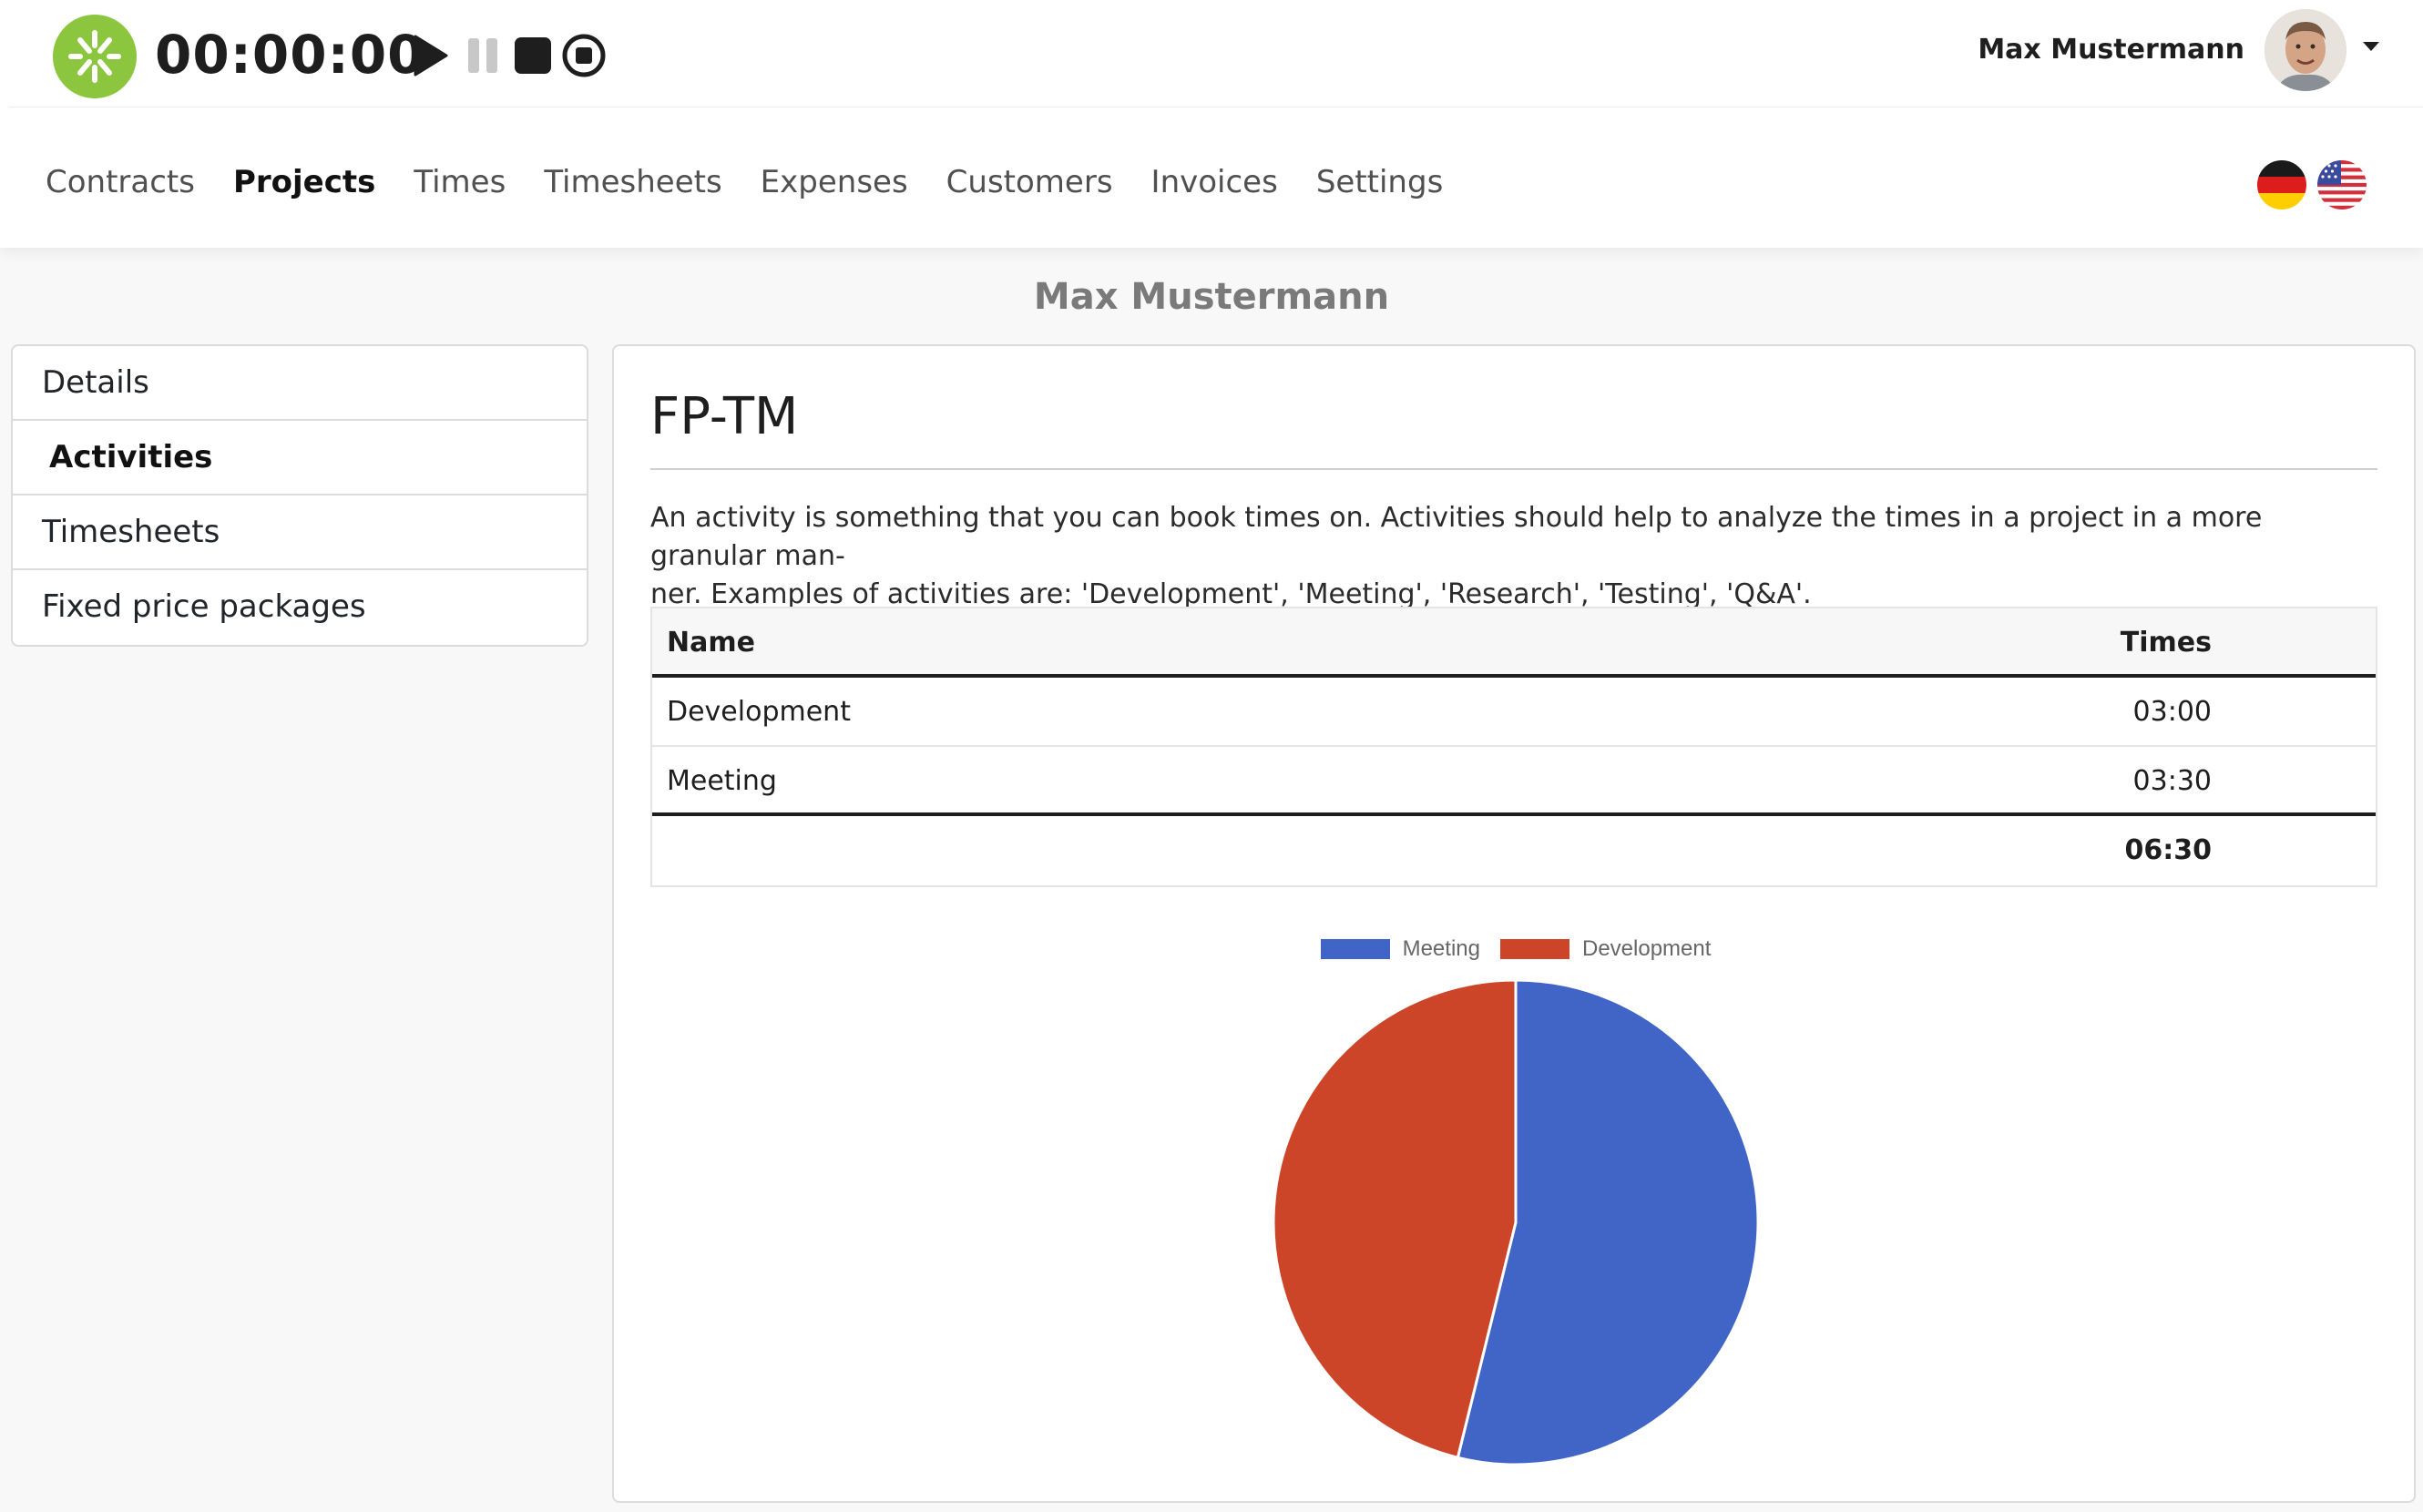 Image resolution: width=2423 pixels, height=1512 pixels. I want to click on nav-contracts: Contracts, so click(121, 182).